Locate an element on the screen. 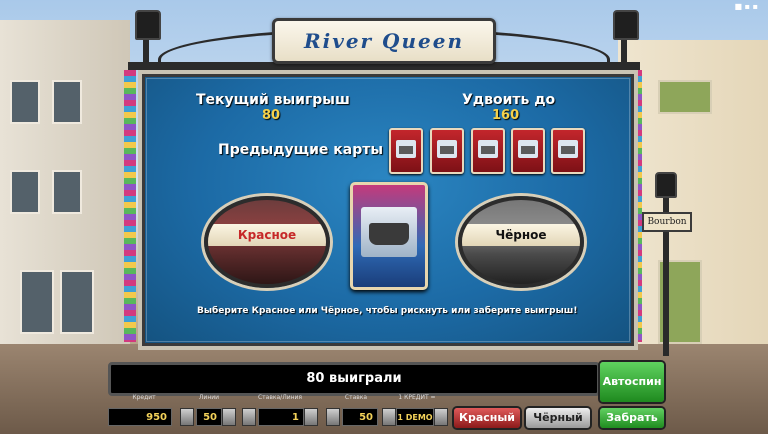  status-message-bar: 80 выиграли is located at coordinates (354, 379).